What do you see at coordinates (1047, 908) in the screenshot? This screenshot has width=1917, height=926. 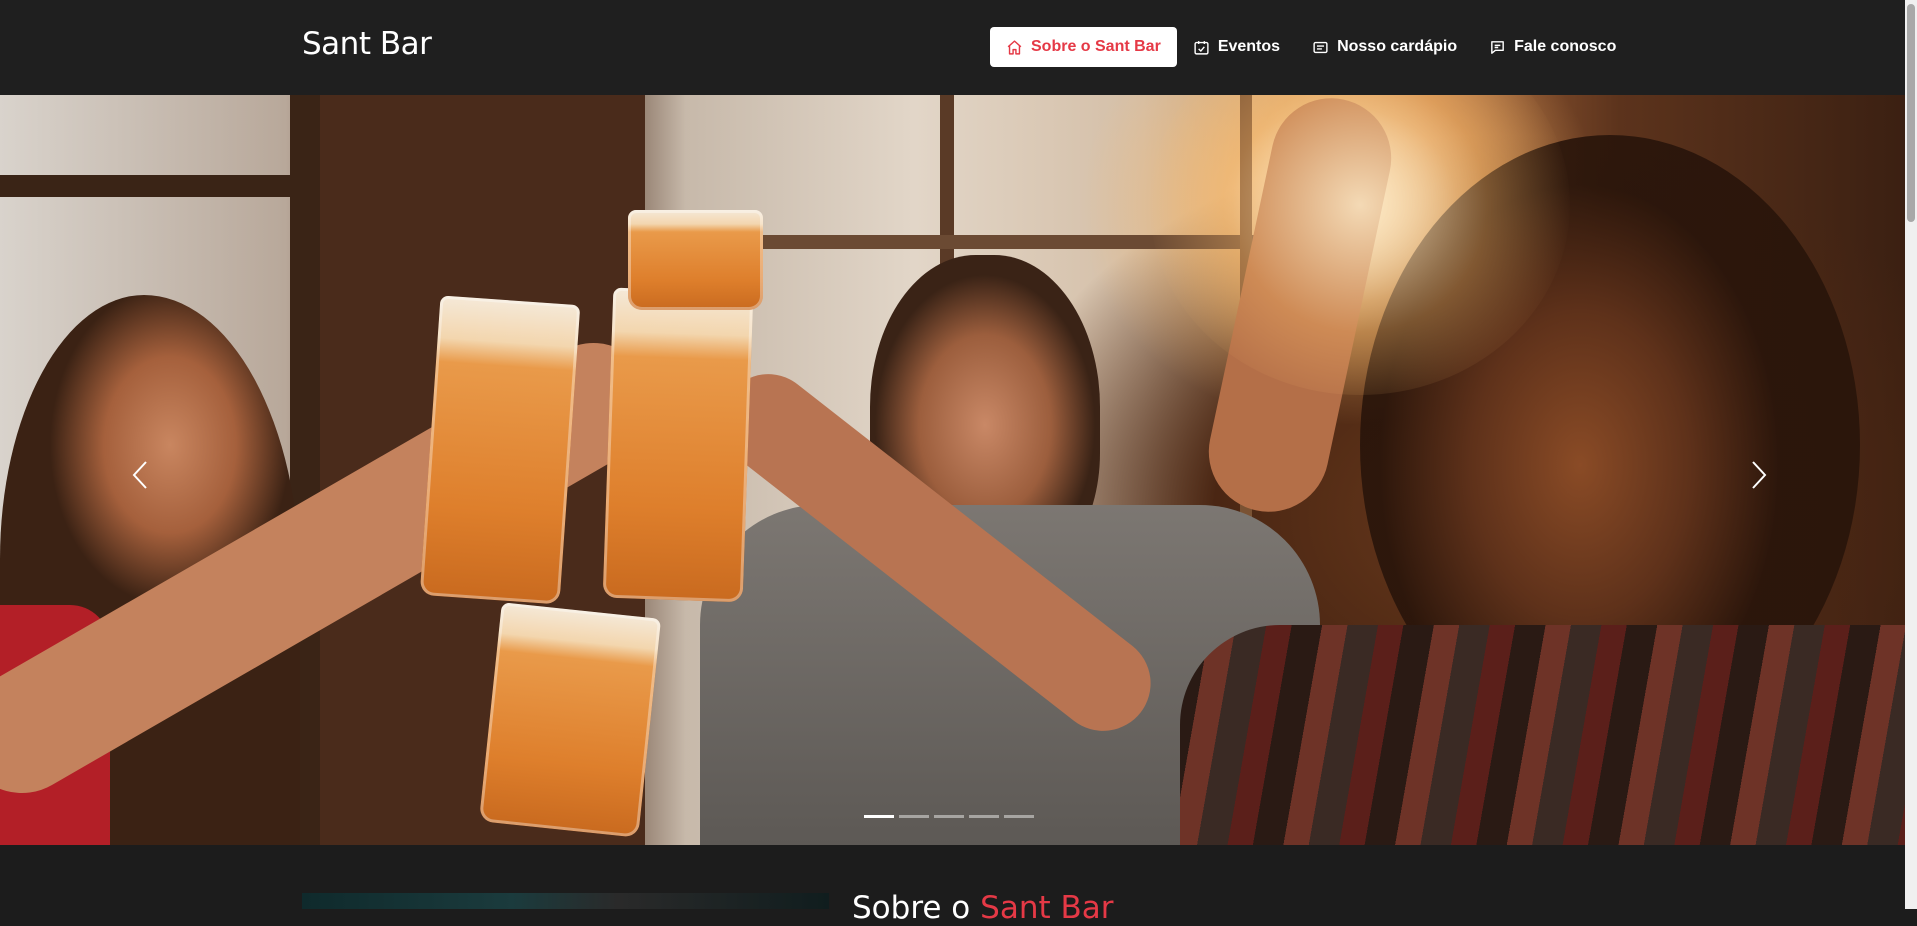 I see `about-title-accent: Sant Bar` at bounding box center [1047, 908].